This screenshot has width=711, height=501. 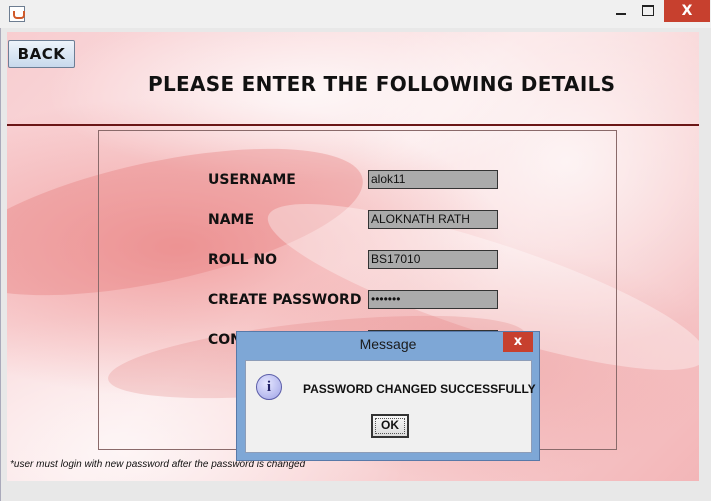 I want to click on create-password-field: •••••••, so click(x=433, y=299).